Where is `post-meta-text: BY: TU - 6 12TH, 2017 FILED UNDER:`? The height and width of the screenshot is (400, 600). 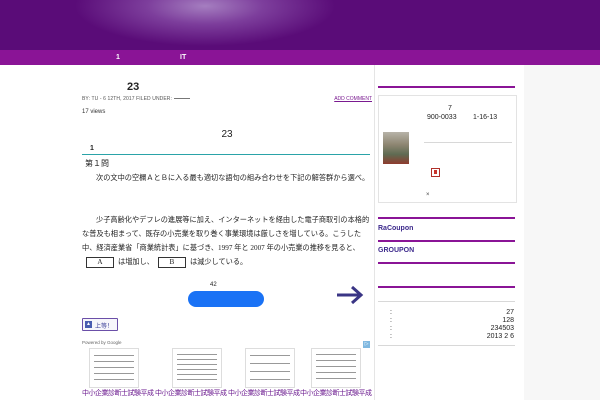 post-meta-text: BY: TU - 6 12TH, 2017 FILED UNDER: is located at coordinates (127, 99).